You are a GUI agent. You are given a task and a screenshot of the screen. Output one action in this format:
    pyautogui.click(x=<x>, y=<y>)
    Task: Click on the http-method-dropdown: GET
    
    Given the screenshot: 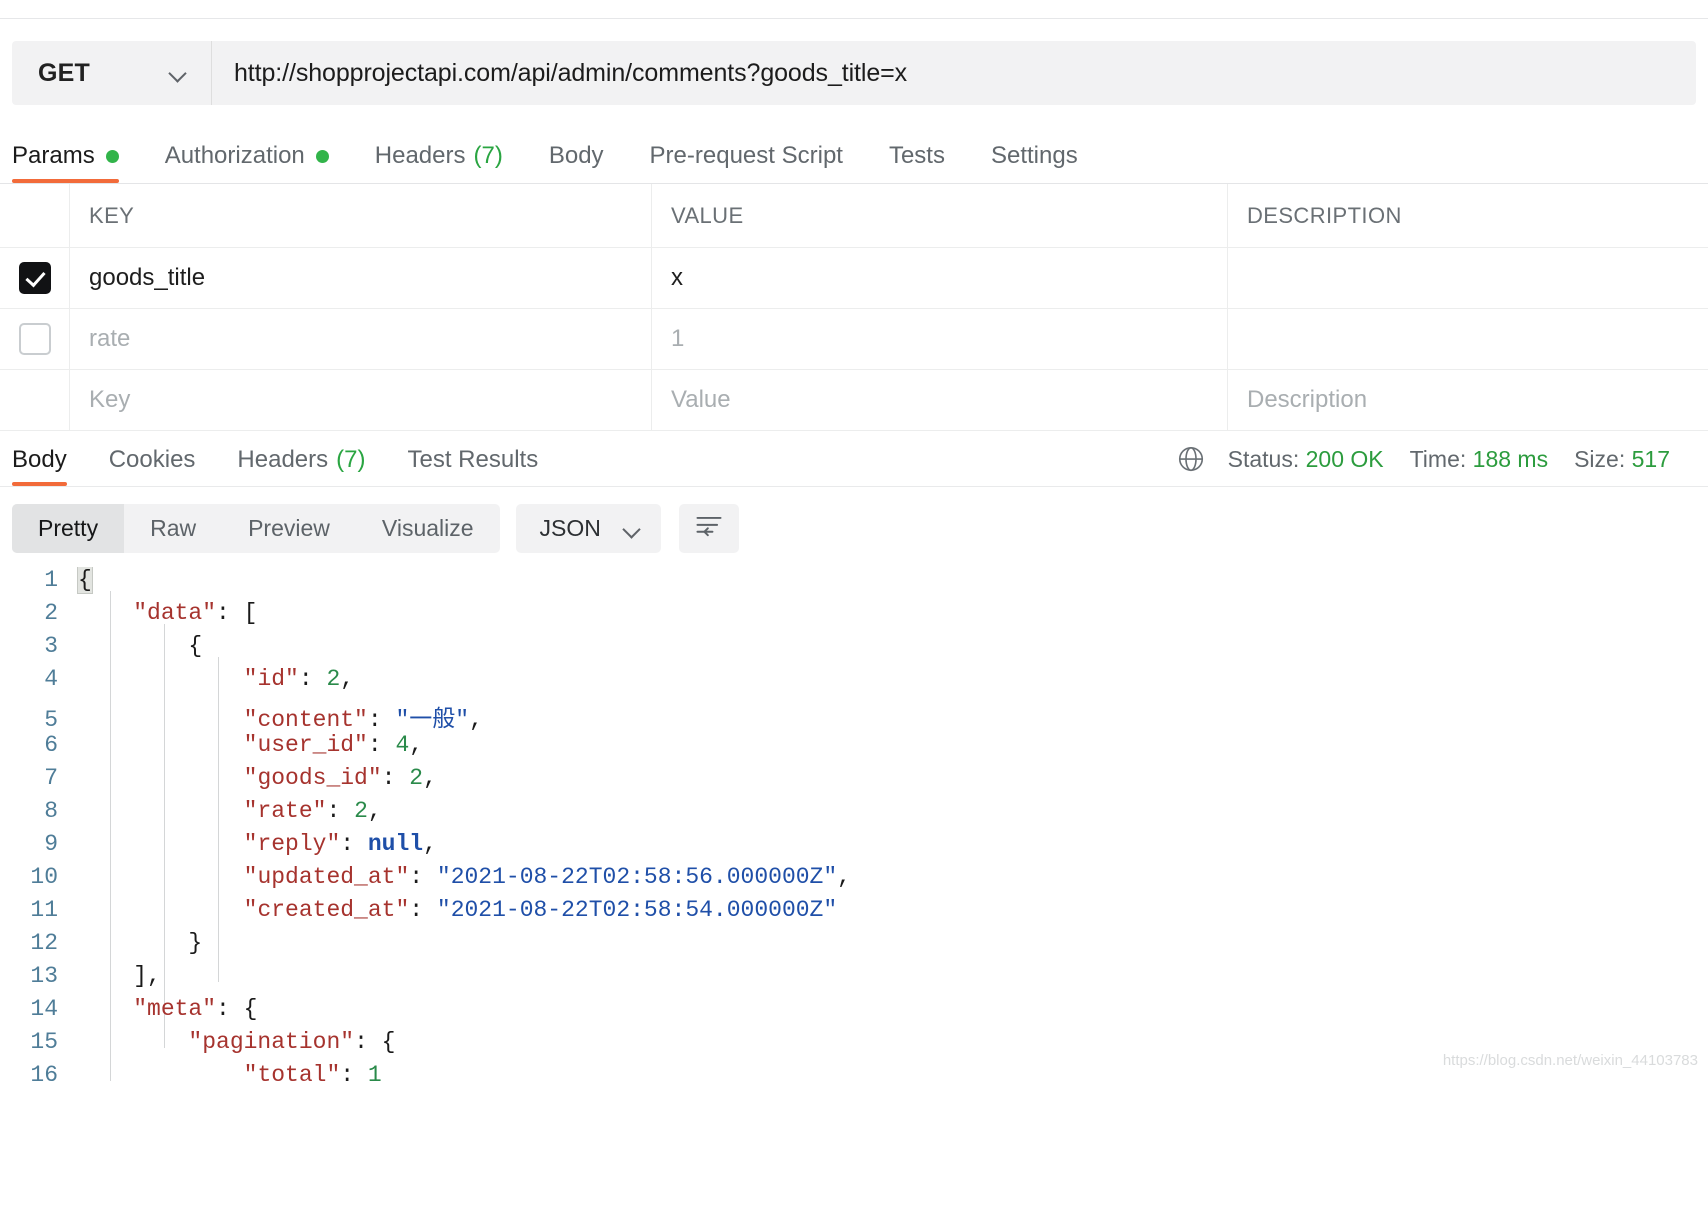 What is the action you would take?
    pyautogui.click(x=112, y=73)
    